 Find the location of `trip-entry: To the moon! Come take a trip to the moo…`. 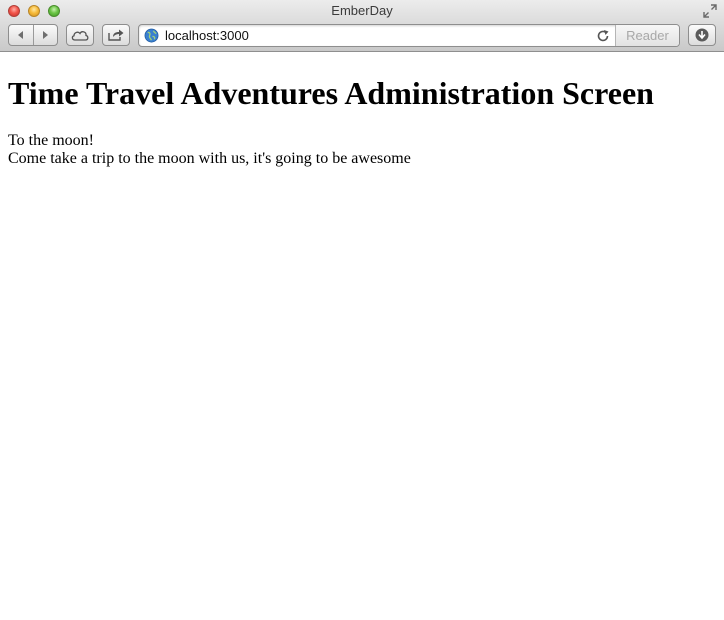

trip-entry: To the moon! Come take a trip to the moo… is located at coordinates (209, 150).